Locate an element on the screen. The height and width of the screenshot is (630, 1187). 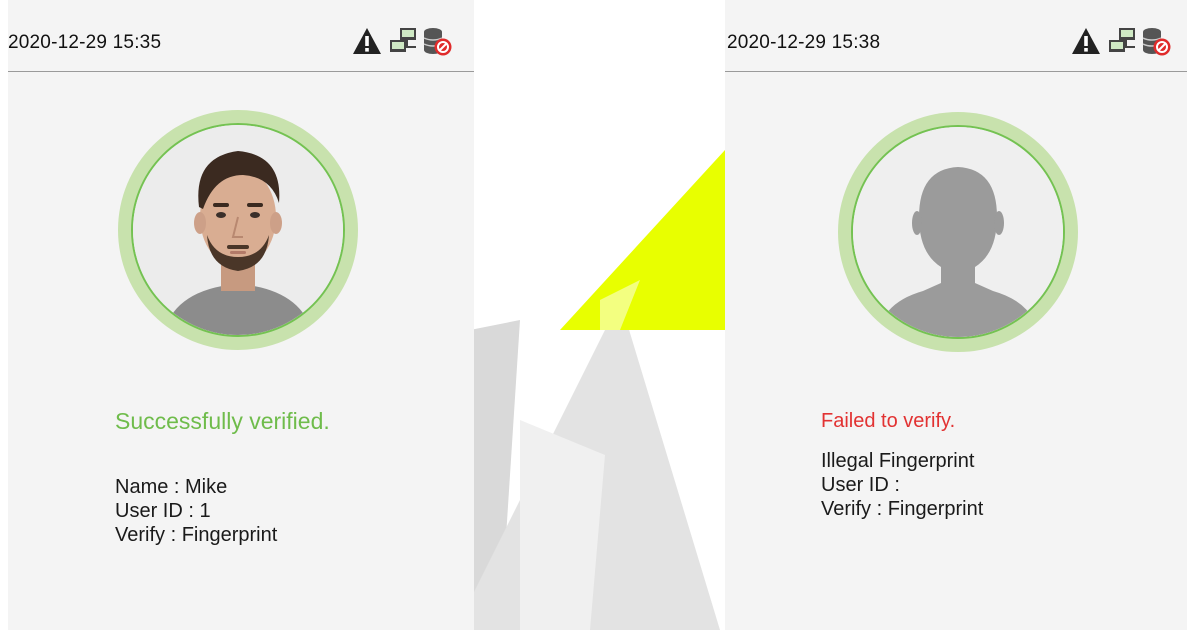
datetime: 2020-12-29 15:35 is located at coordinates (85, 42).